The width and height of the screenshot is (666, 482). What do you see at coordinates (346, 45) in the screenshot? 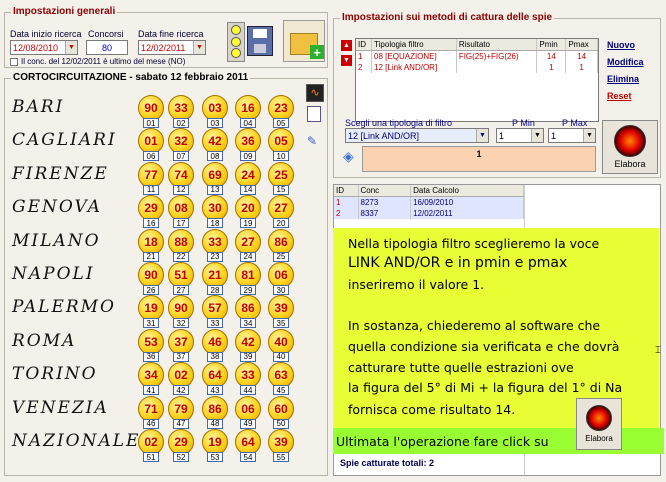
I see `move-up-icon: ▲` at bounding box center [346, 45].